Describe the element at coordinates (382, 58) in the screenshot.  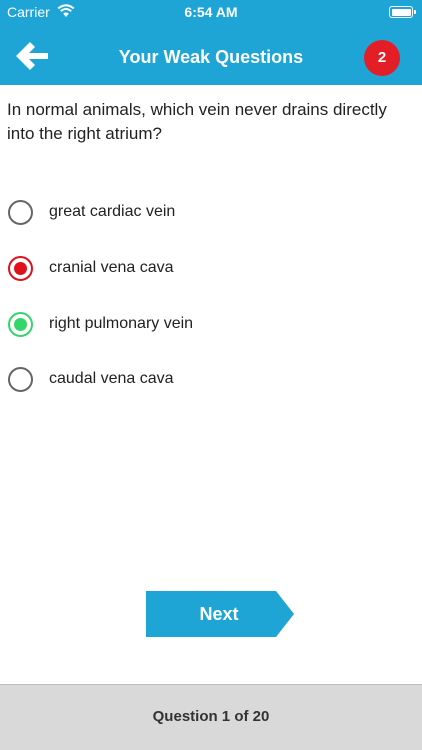
I see `weak-count-badge: 2` at that location.